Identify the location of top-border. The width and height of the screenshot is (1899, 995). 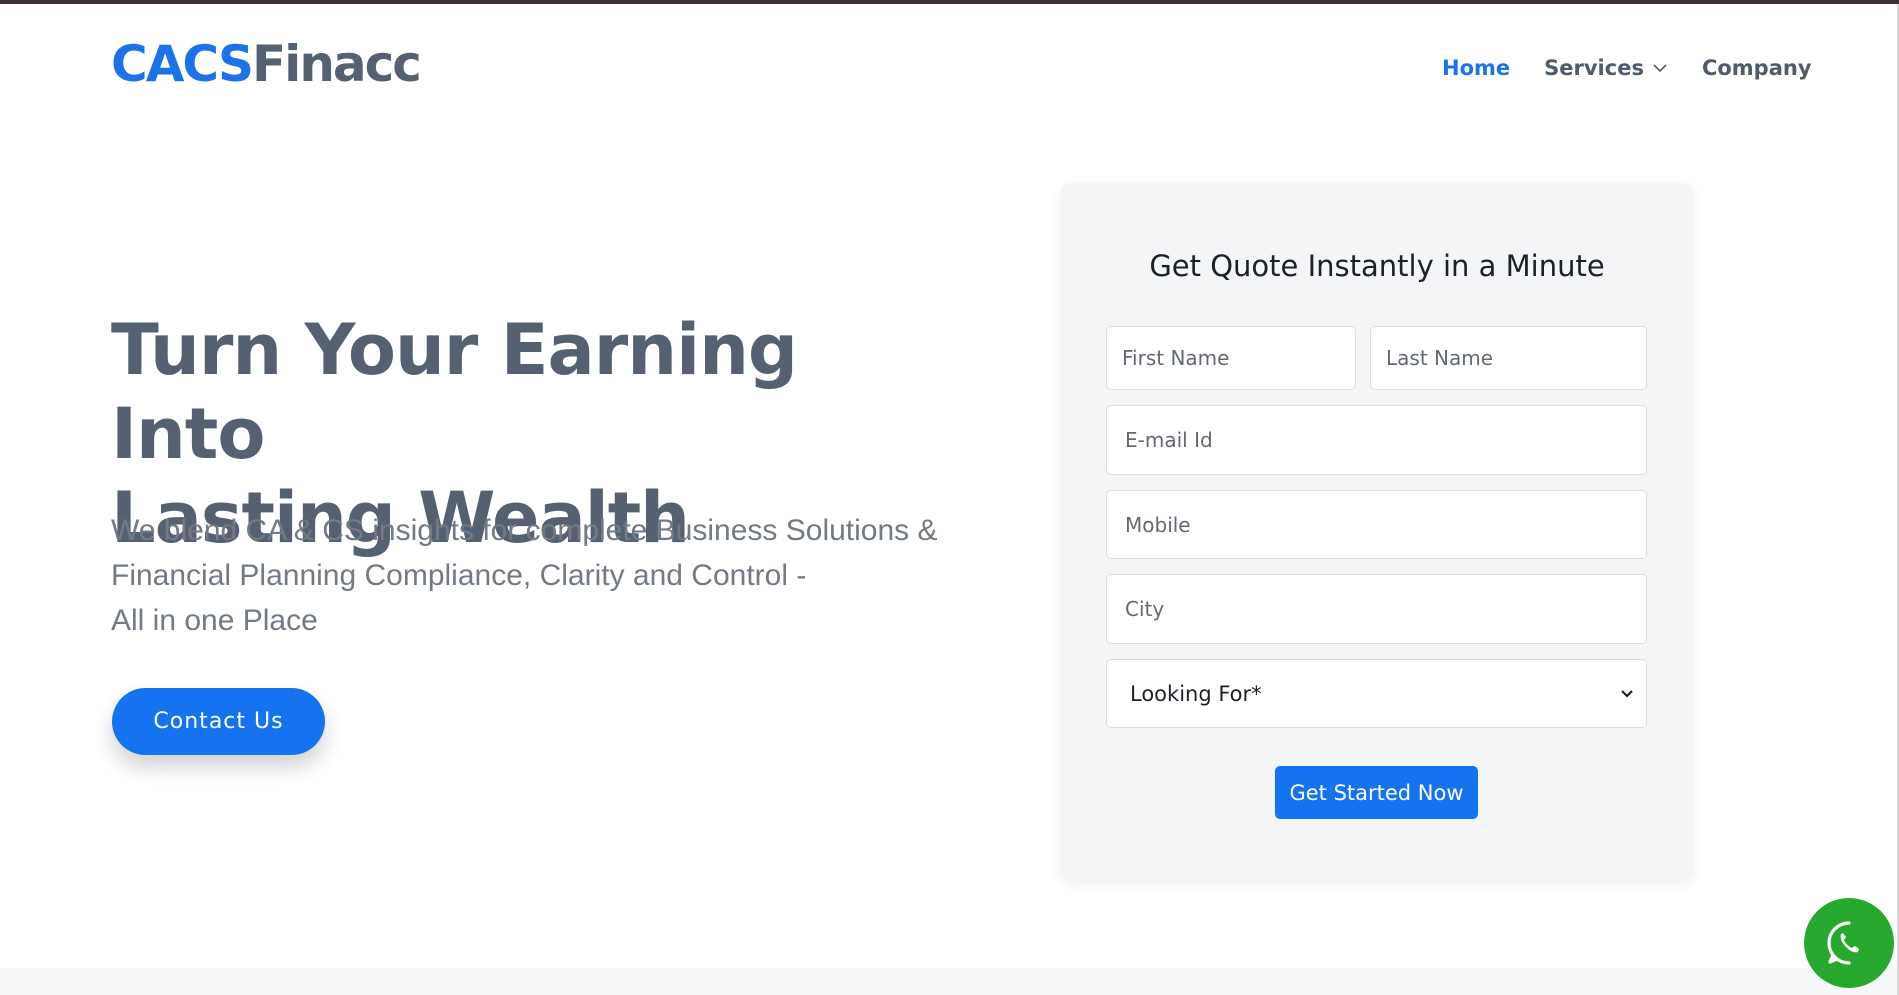
(949, 2).